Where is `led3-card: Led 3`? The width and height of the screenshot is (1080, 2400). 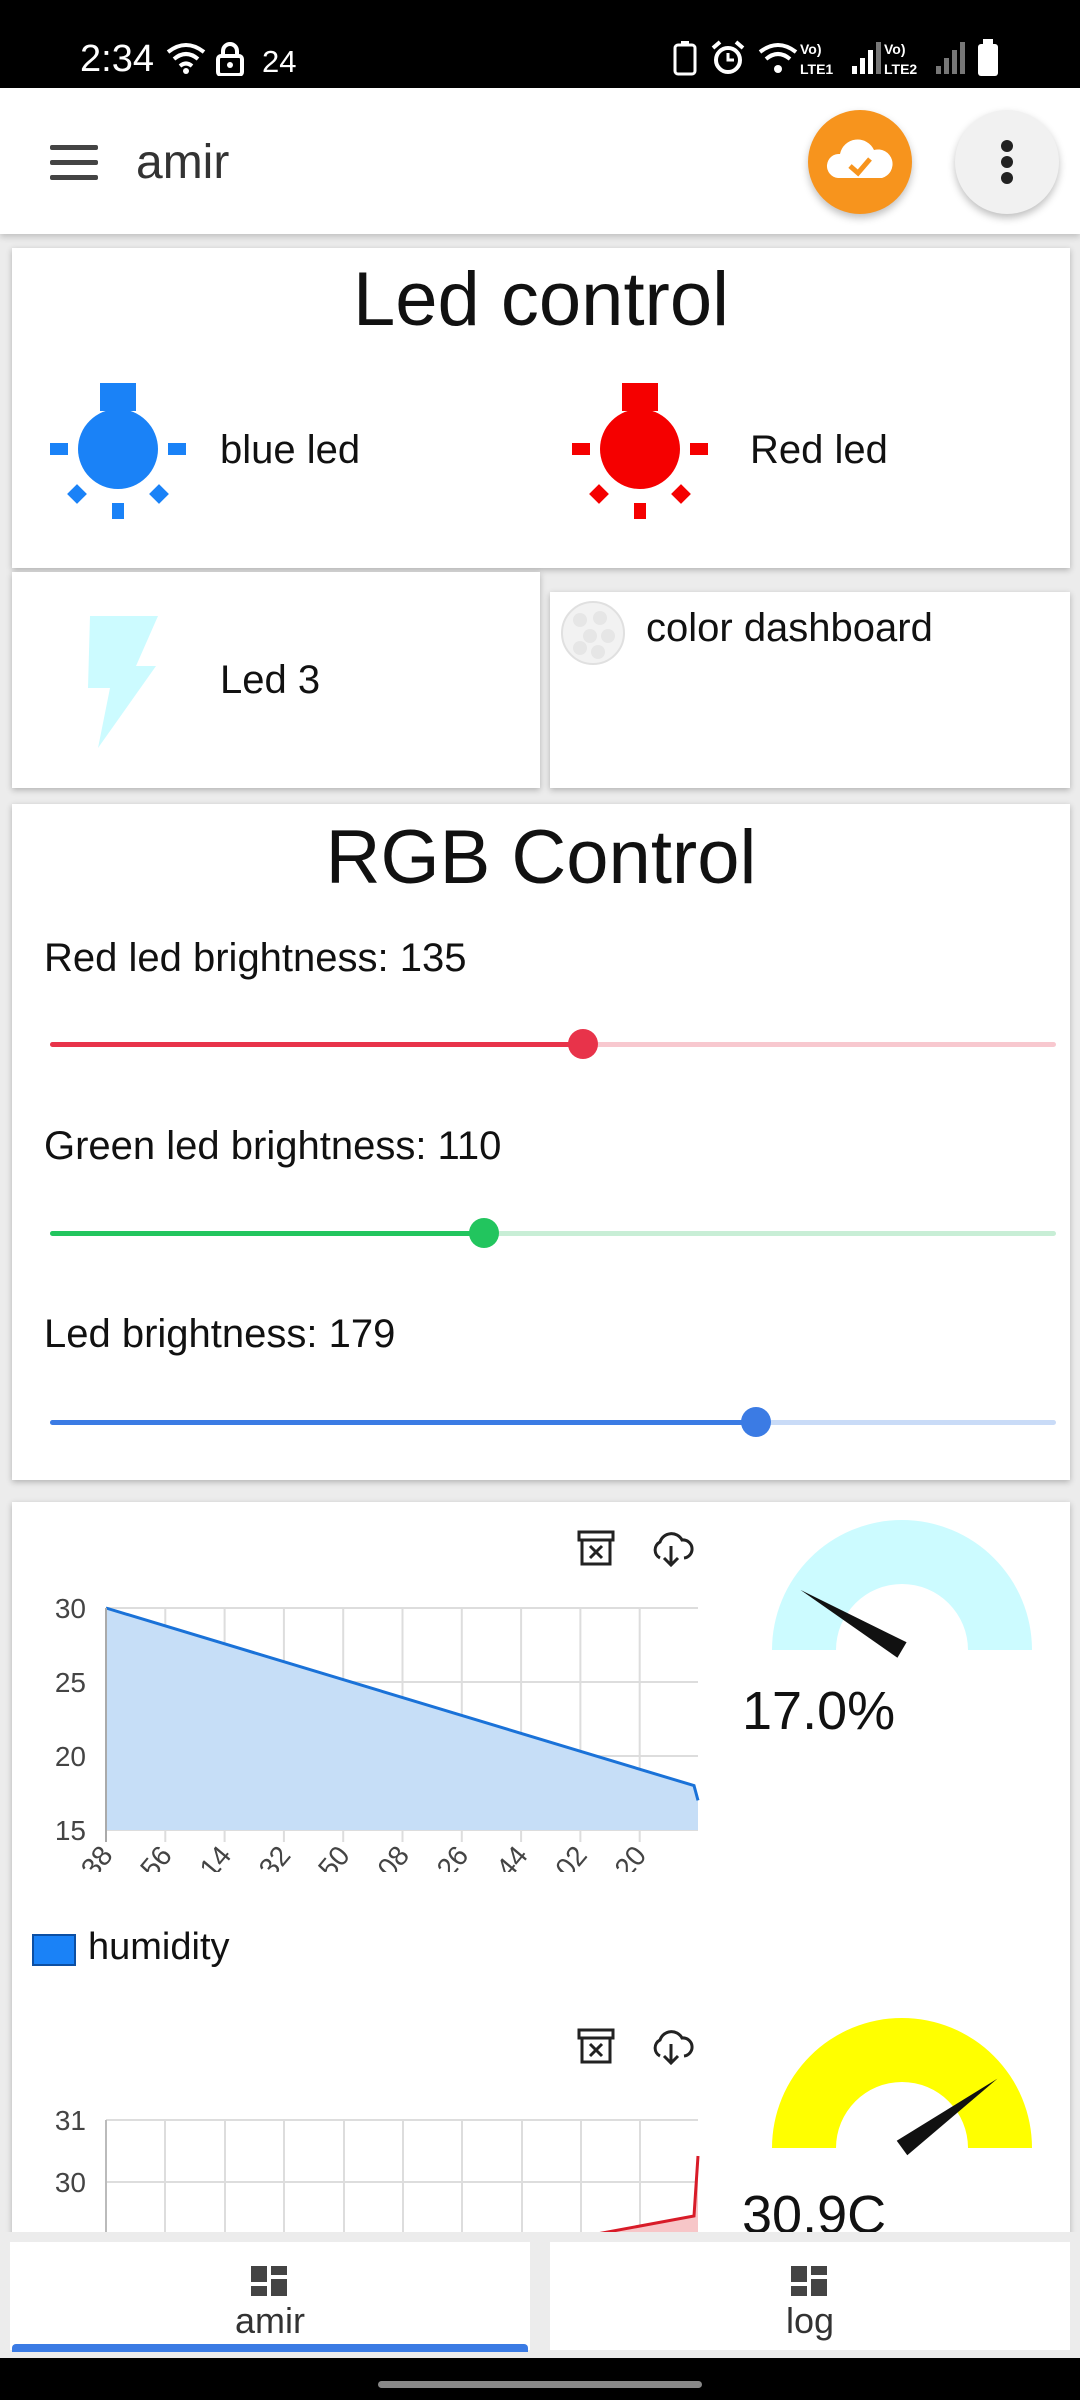
led3-card: Led 3 is located at coordinates (276, 680).